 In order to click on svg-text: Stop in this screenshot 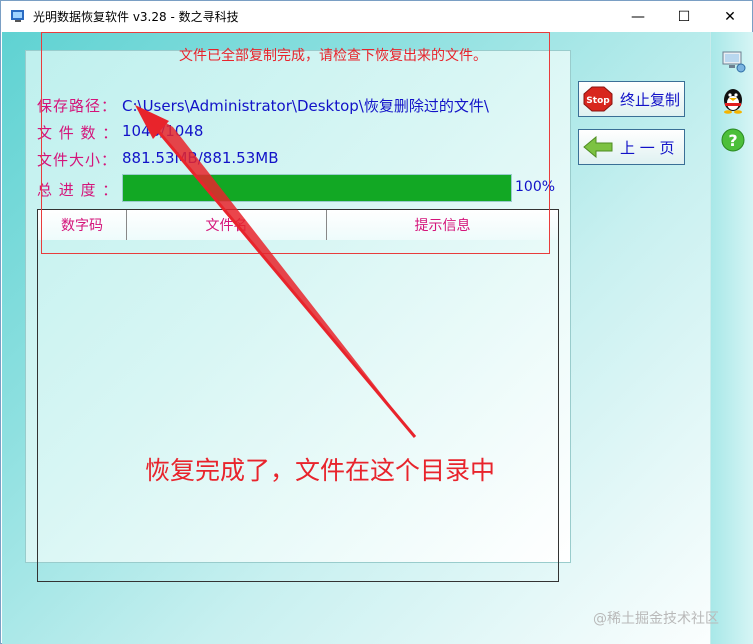, I will do `click(598, 101)`.